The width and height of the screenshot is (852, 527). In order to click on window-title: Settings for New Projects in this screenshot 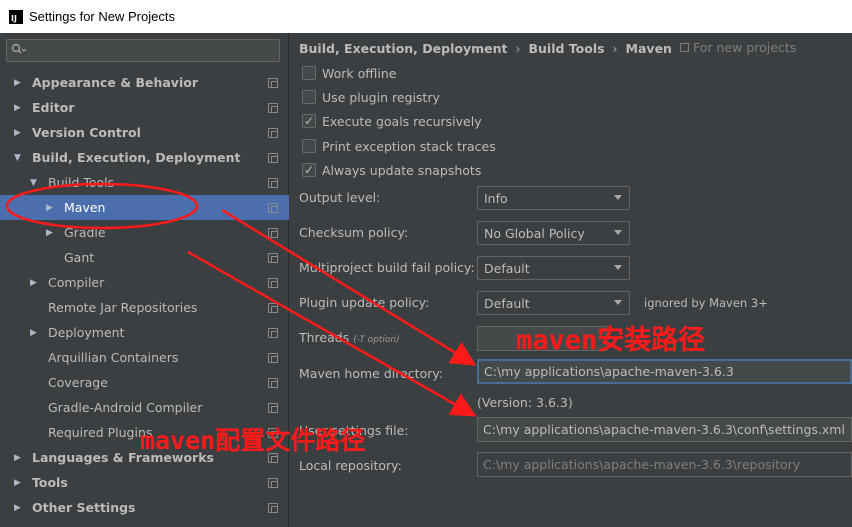, I will do `click(102, 16)`.